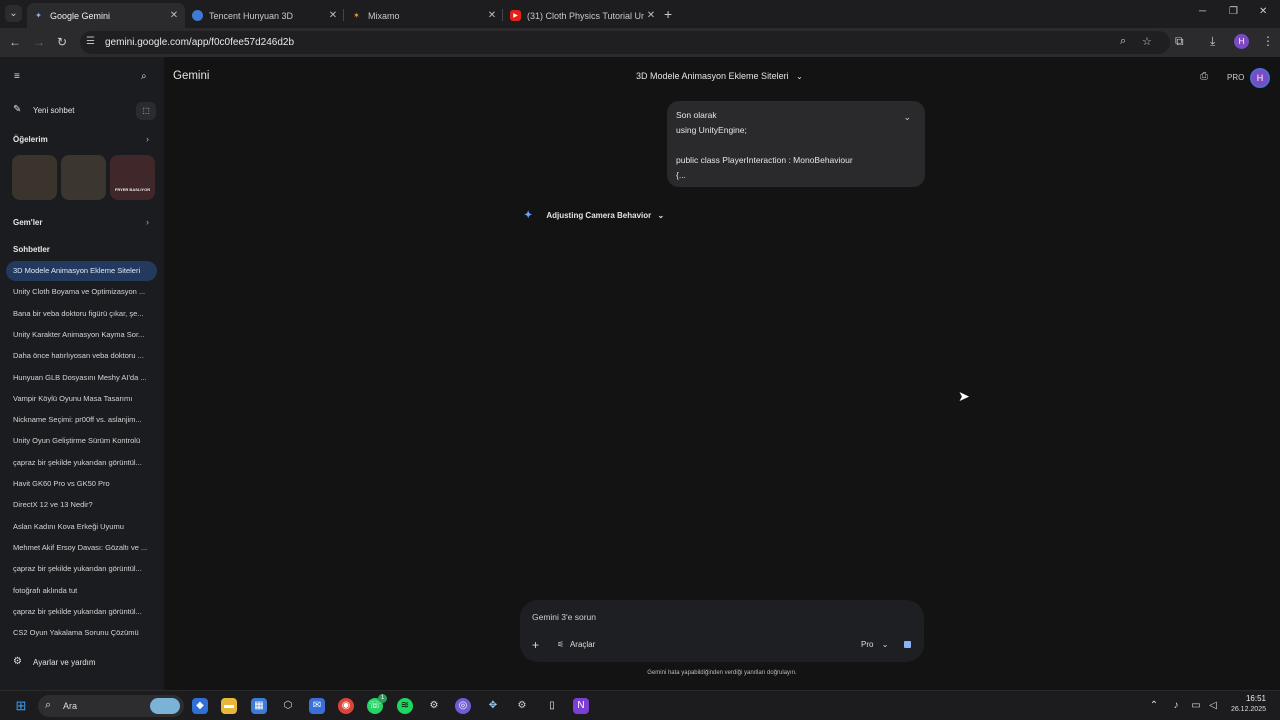  What do you see at coordinates (27, 222) in the screenshot?
I see `gems-section-title: Gem'ler` at bounding box center [27, 222].